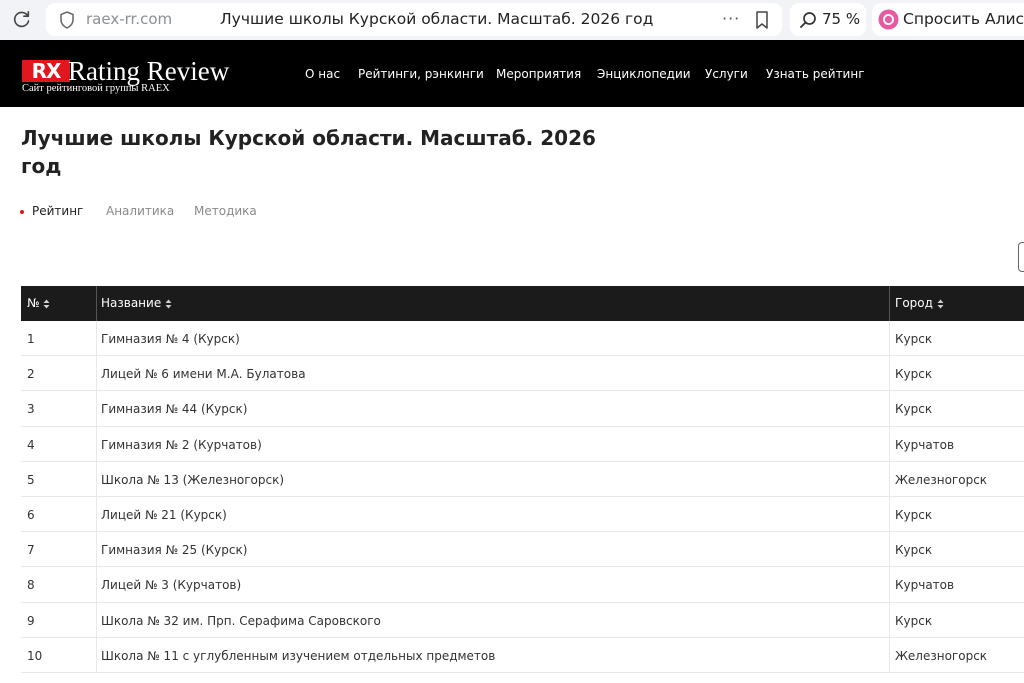 Image resolution: width=1024 pixels, height=683 pixels. What do you see at coordinates (46, 71) in the screenshot?
I see `logo-mark: RX` at bounding box center [46, 71].